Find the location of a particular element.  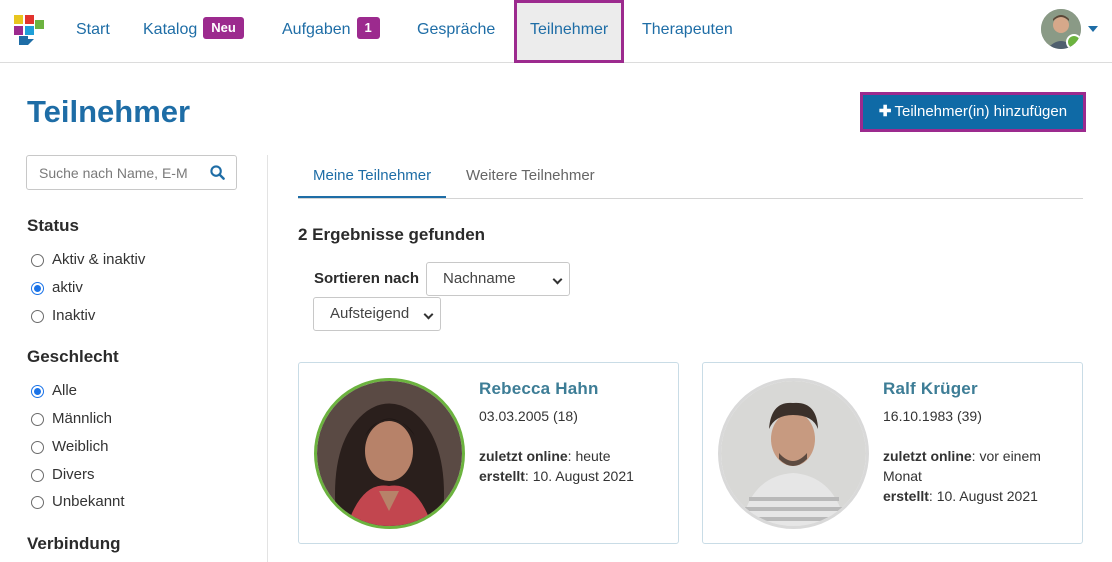

nav-therapeuten: Therapeuten is located at coordinates (687, 30).